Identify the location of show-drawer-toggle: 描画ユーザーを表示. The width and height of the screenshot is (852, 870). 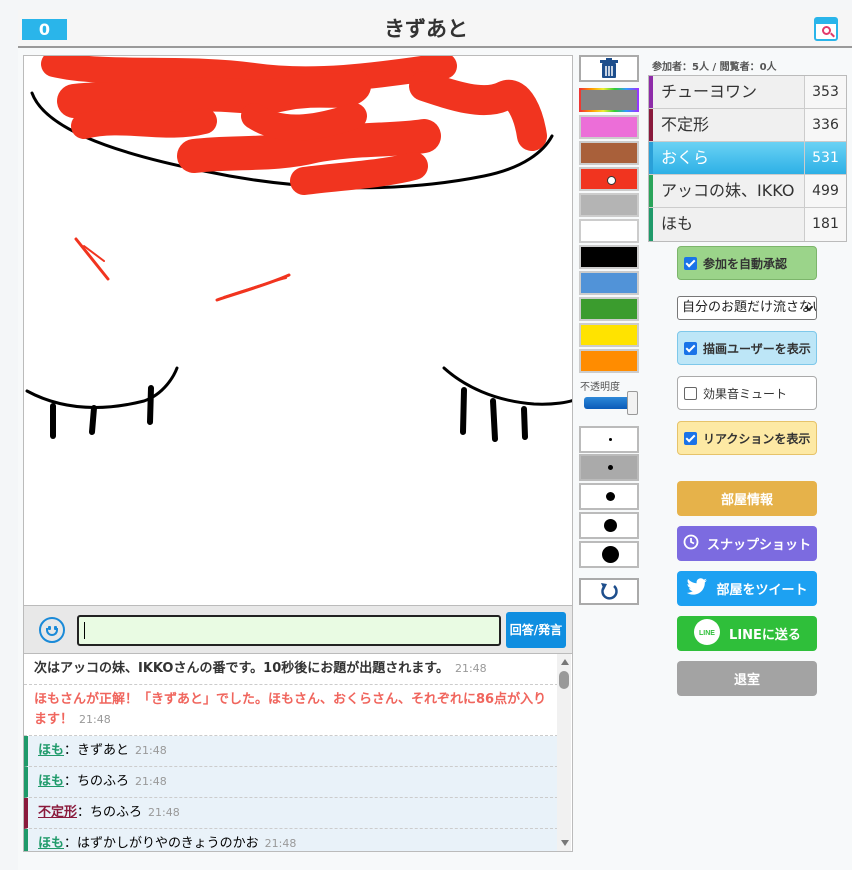
(747, 348).